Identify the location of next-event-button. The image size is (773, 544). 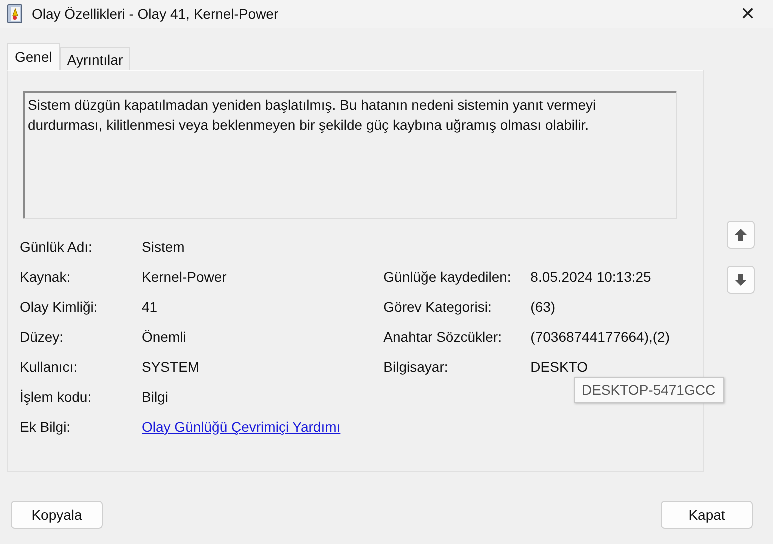
(741, 280).